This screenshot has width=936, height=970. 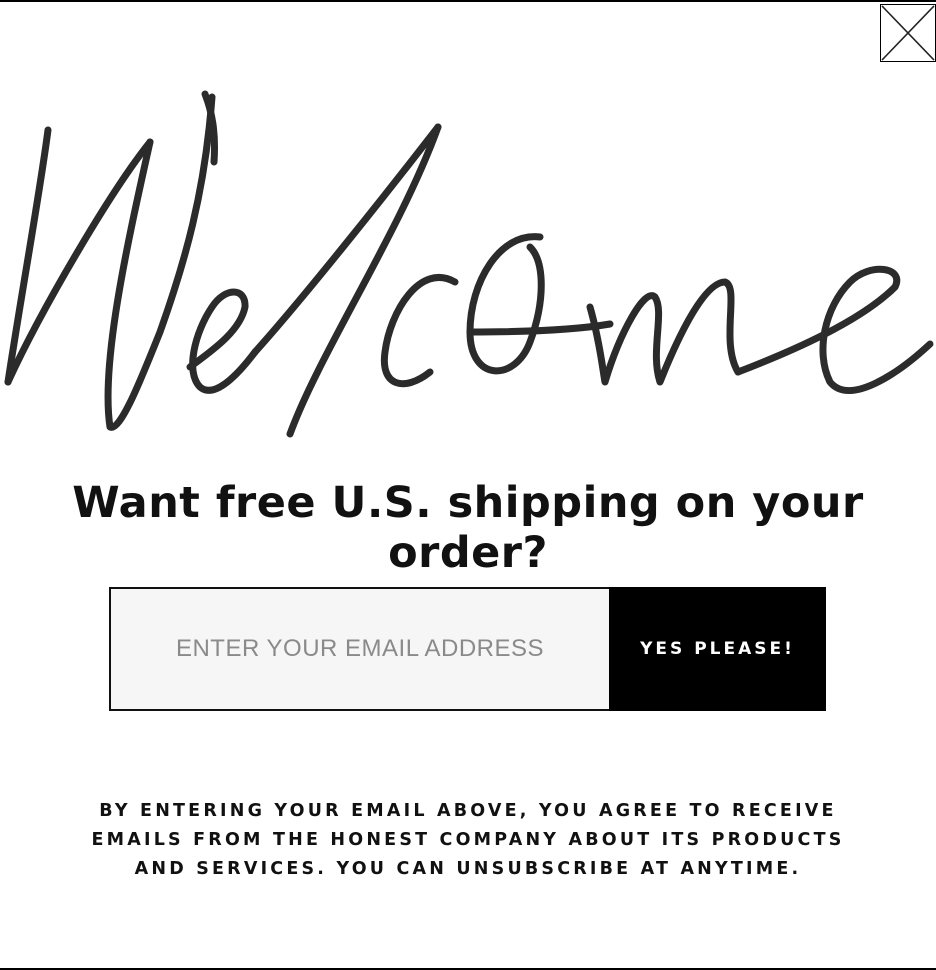 I want to click on headline: Want free U.S. shipping on your order?, so click(x=468, y=528).